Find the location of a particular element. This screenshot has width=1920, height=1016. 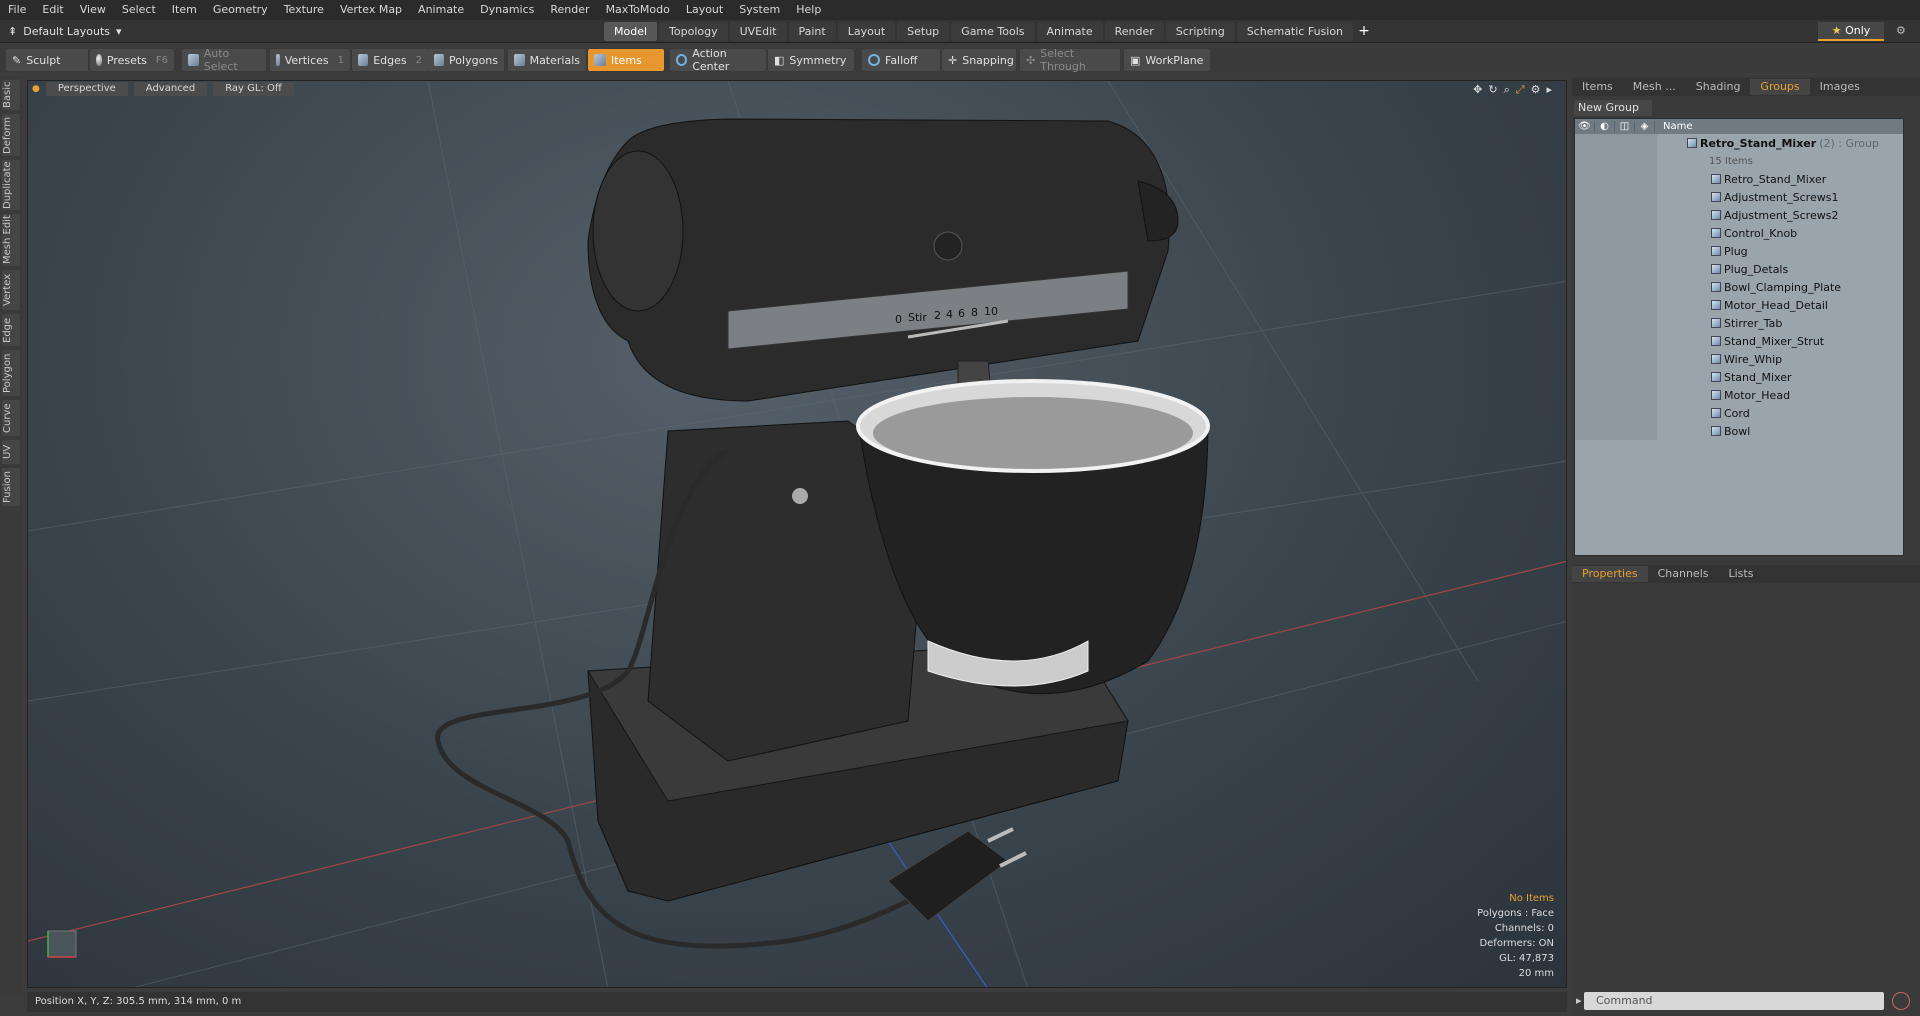

panel-tab-images: Images is located at coordinates (1840, 87).